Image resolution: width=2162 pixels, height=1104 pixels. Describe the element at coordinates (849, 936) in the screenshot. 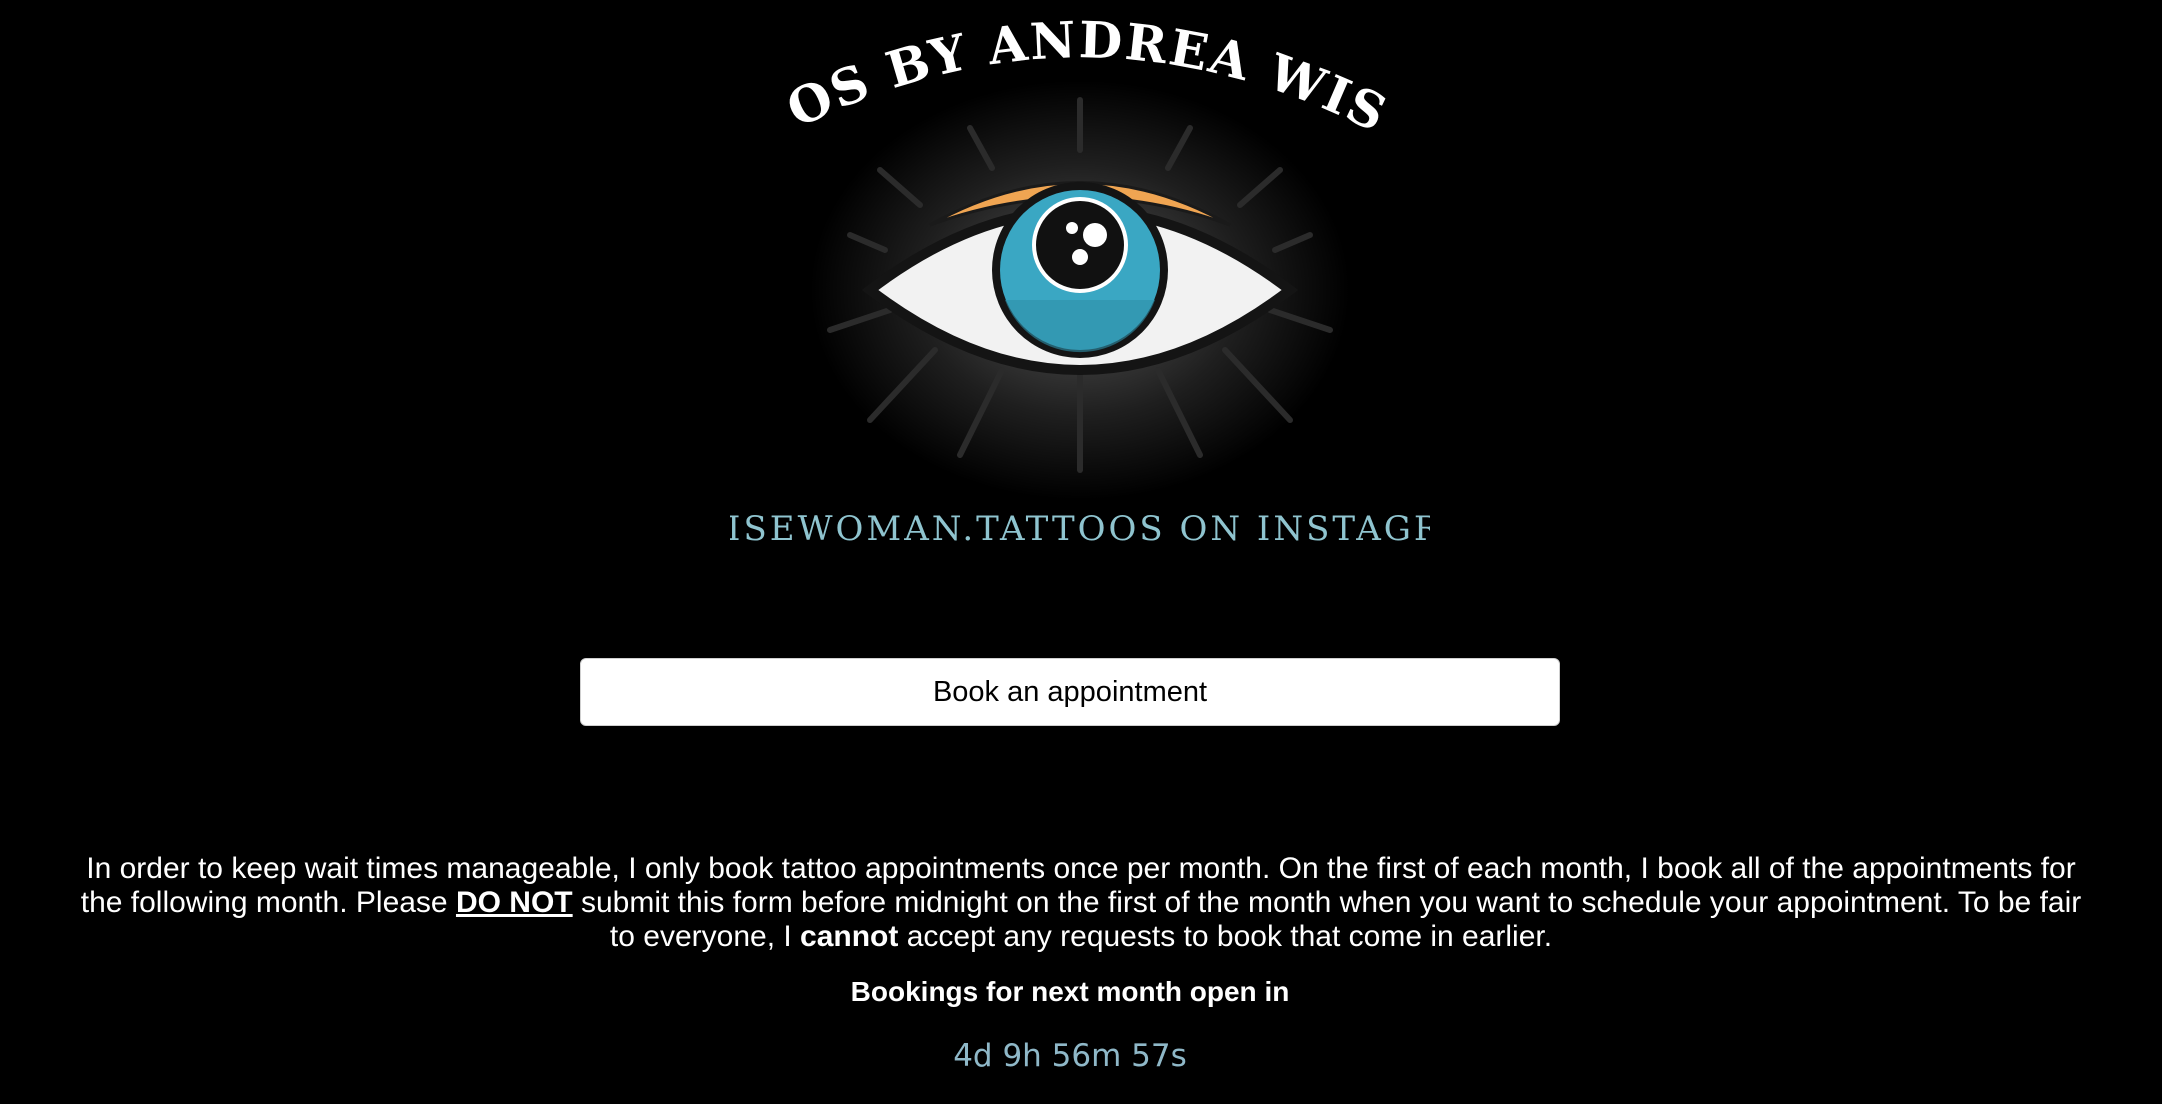

I see `notice-cannot: cannot` at that location.